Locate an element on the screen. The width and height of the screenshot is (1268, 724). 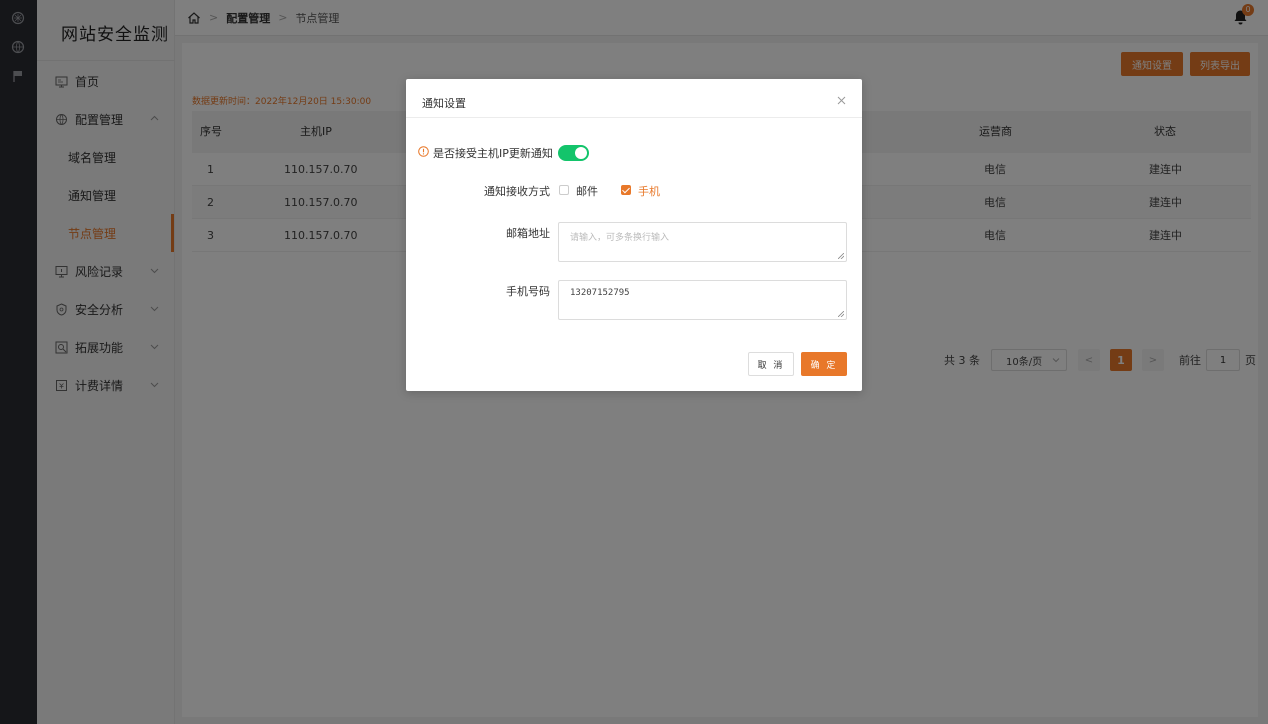
phone-option-label: 手机 is located at coordinates (649, 191).